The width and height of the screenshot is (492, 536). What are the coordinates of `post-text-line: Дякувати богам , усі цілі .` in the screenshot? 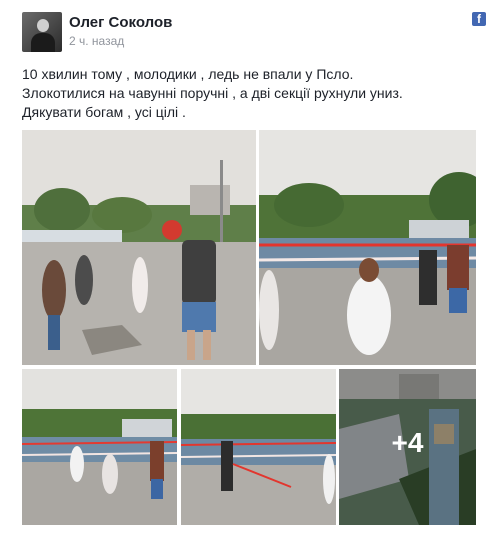 It's located at (104, 112).